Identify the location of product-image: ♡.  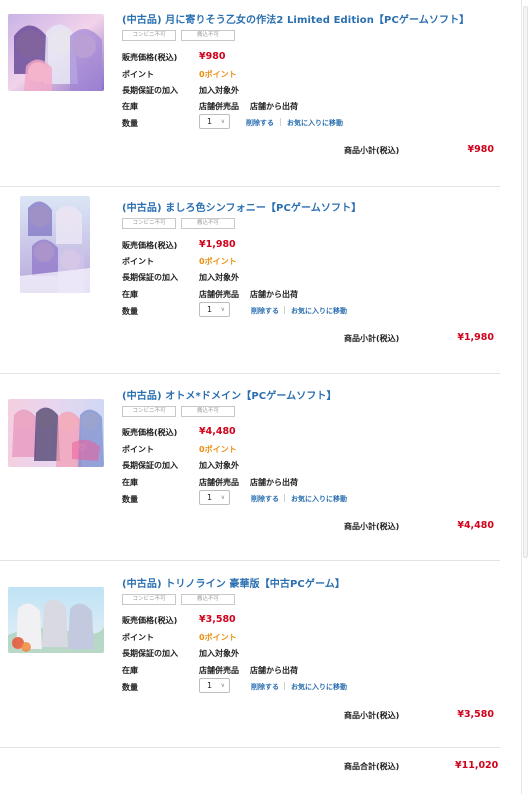
(56, 433).